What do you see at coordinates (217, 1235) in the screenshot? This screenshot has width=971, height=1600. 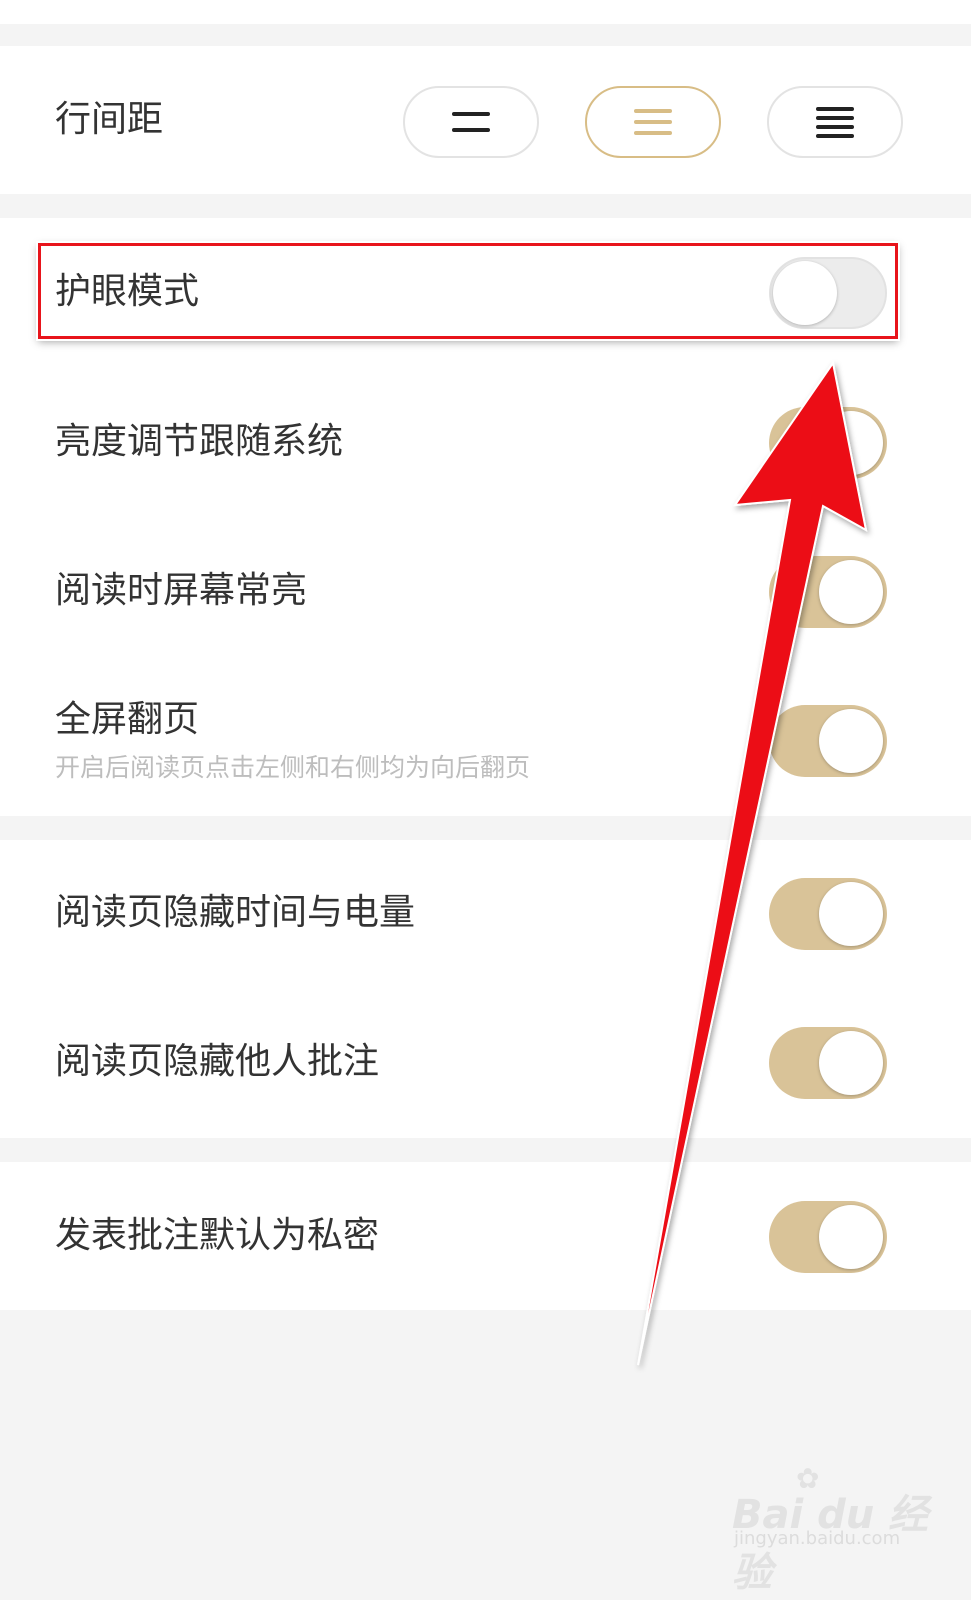 I see `notes-private-default-label: 发表批注默认为私密` at bounding box center [217, 1235].